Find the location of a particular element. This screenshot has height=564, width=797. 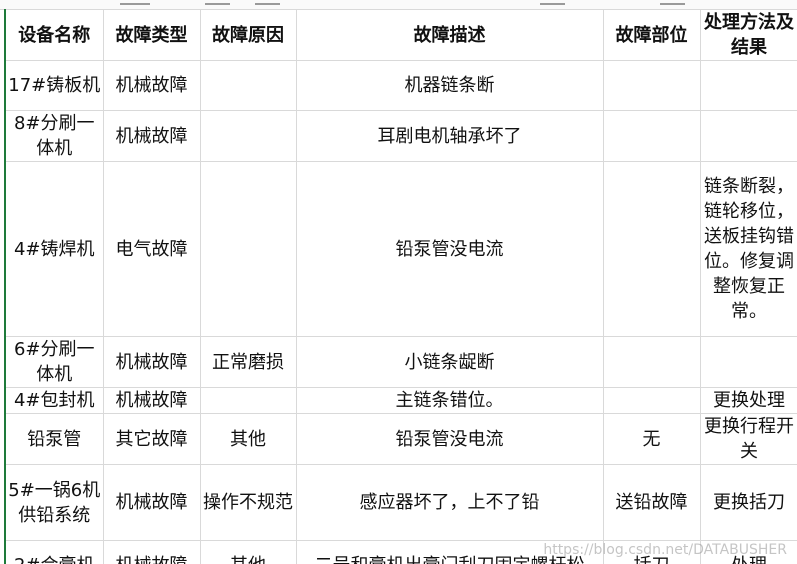

cell-device: 4#包封机 is located at coordinates (54, 400).